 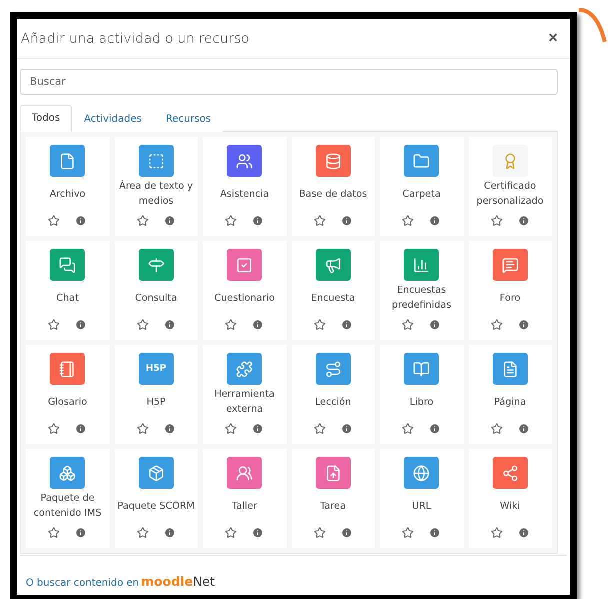 I want to click on activity-name: Encuestas predefinidas, so click(x=421, y=298).